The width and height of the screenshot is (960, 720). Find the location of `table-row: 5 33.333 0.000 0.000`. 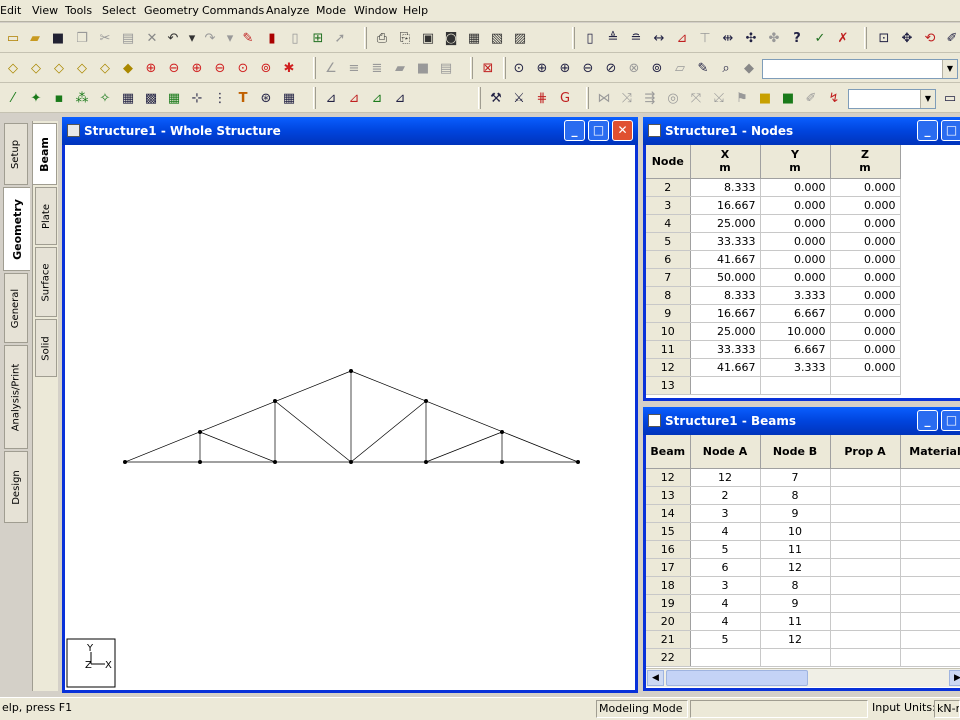

table-row: 5 33.333 0.000 0.000 is located at coordinates (773, 241).